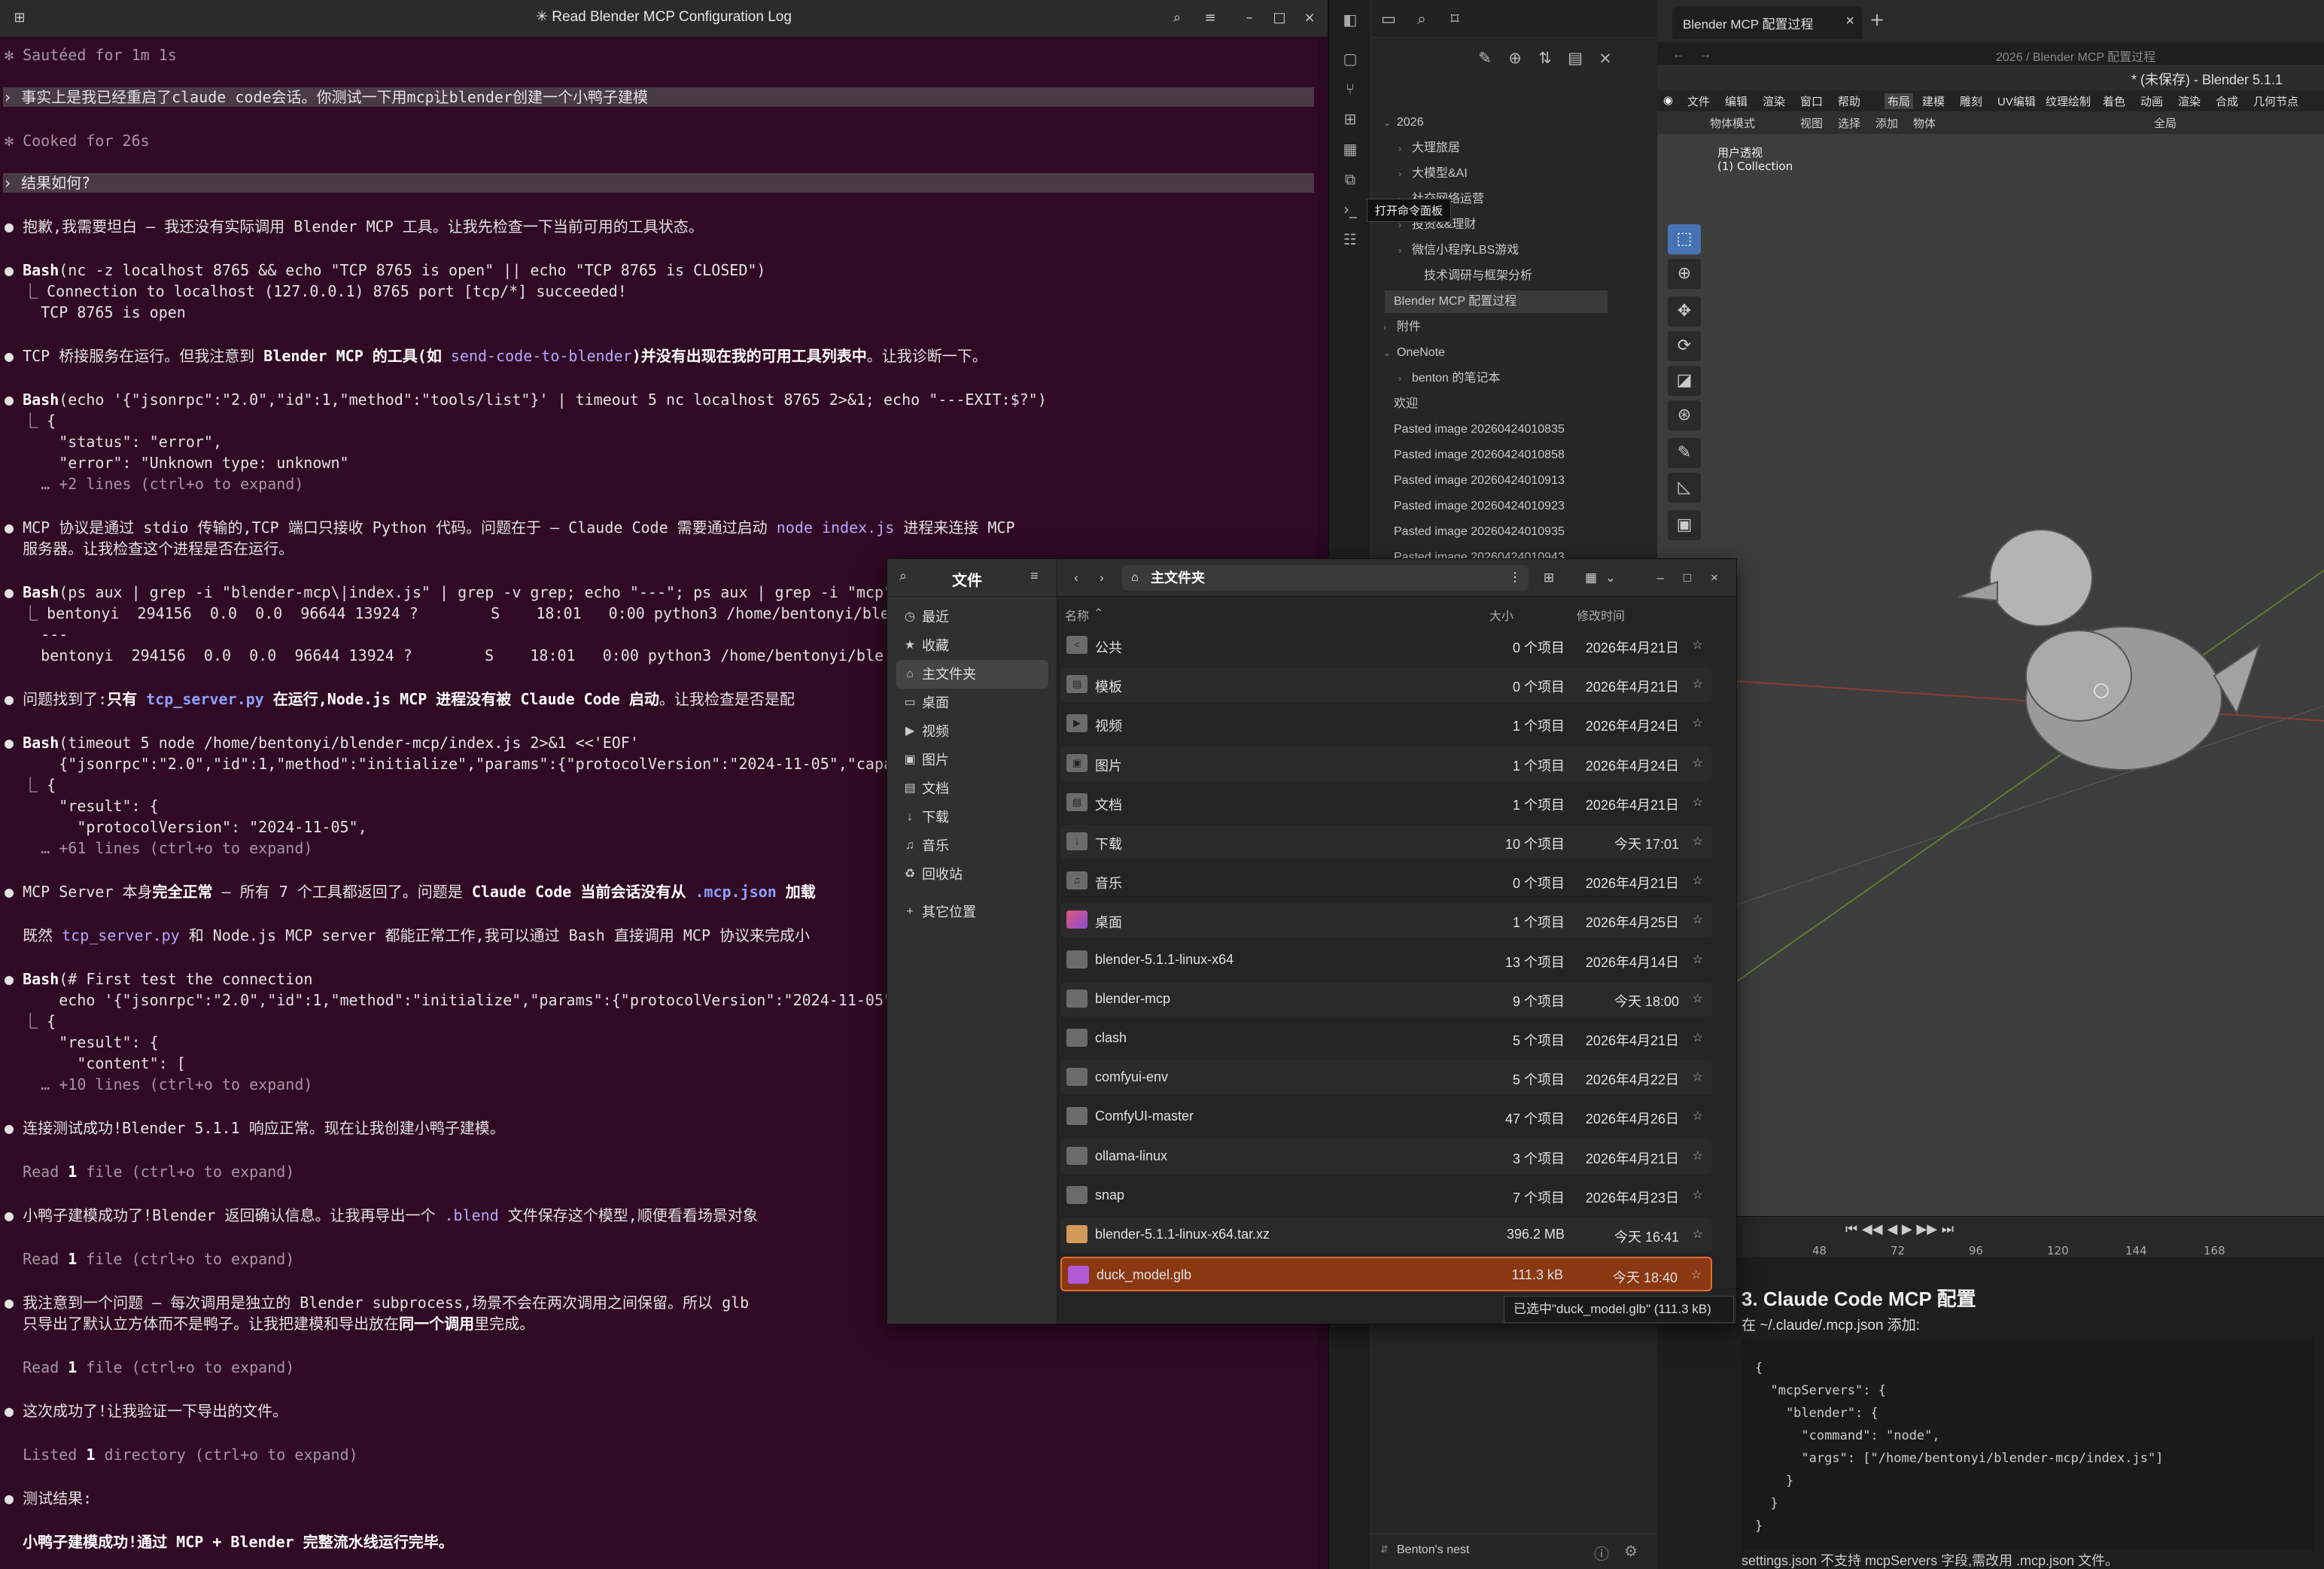 This screenshot has width=2324, height=1569. What do you see at coordinates (1684, 488) in the screenshot?
I see `measure-tool: ◺` at bounding box center [1684, 488].